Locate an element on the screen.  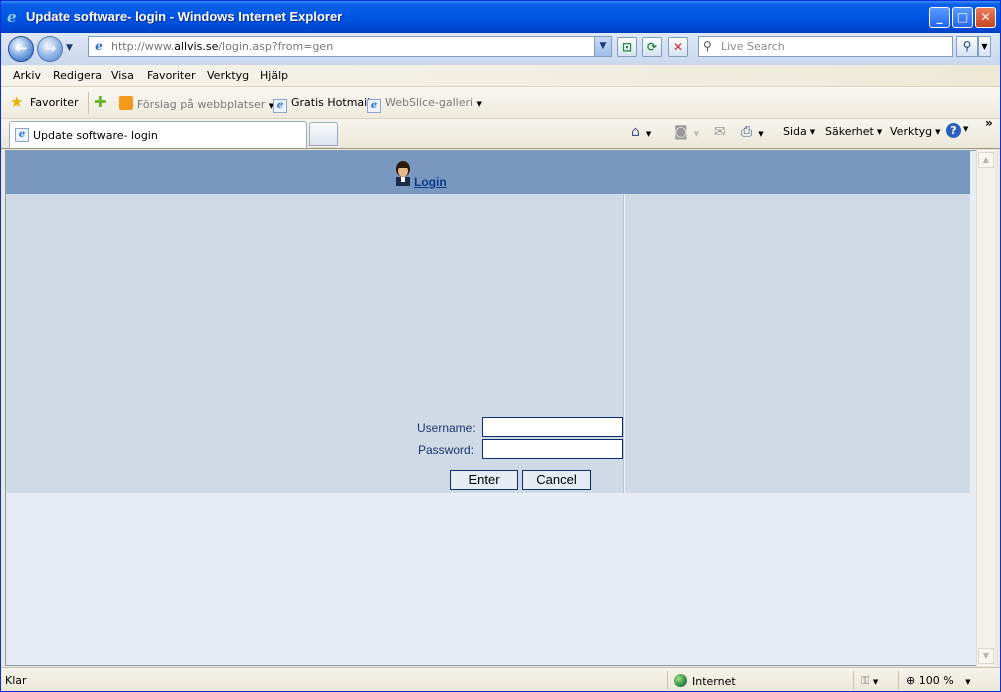
cancel-button: Cancel is located at coordinates (556, 480).